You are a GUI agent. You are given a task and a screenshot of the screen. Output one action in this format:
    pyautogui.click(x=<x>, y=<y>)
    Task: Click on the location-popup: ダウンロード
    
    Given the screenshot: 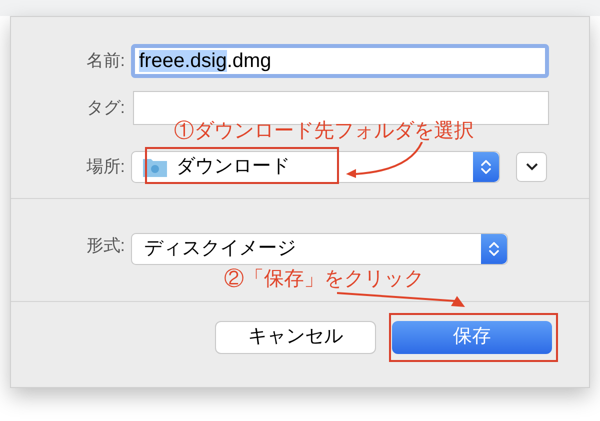 What is the action you would take?
    pyautogui.click(x=315, y=167)
    